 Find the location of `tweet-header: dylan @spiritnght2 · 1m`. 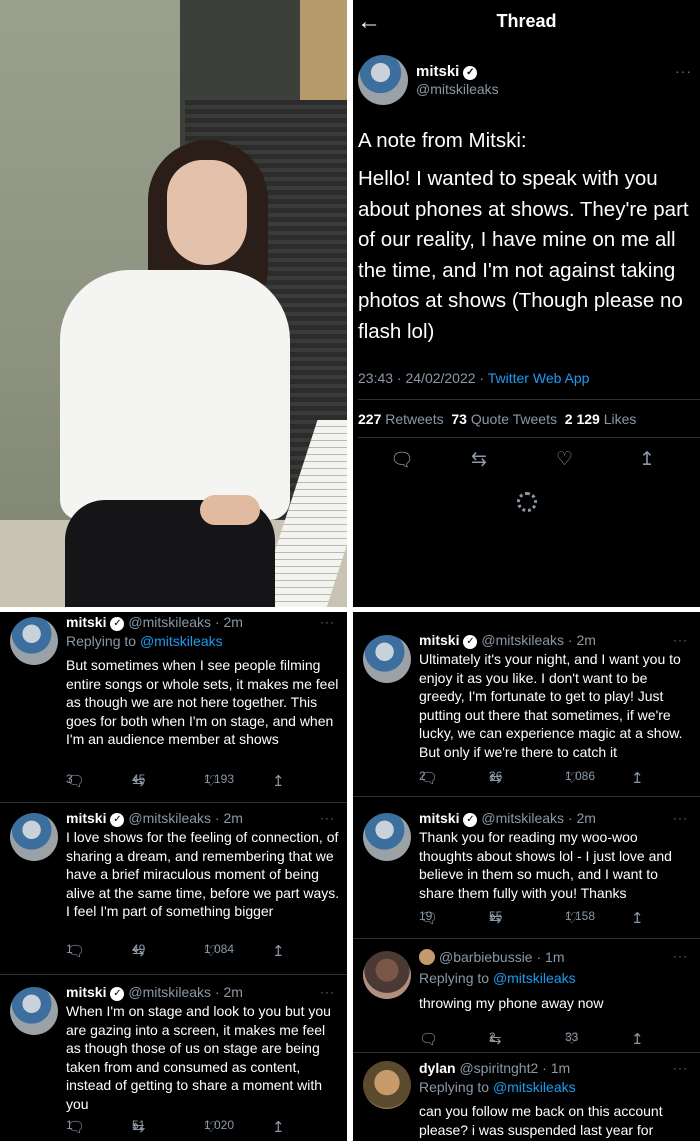

tweet-header: dylan @spiritnght2 · 1m is located at coordinates (494, 1068).